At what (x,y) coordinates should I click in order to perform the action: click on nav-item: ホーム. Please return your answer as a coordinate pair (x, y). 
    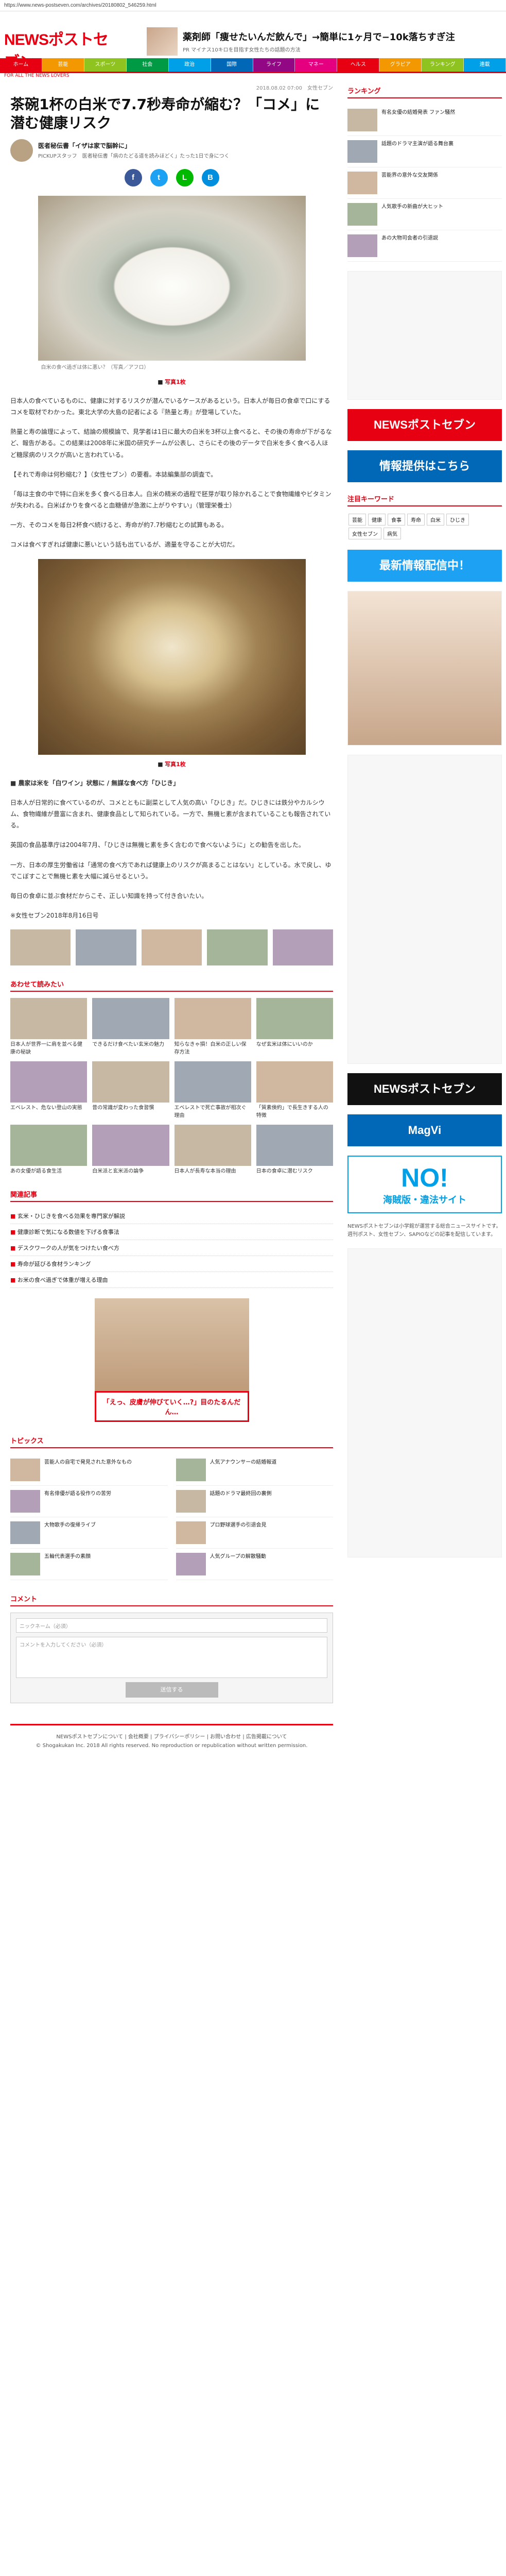
    Looking at the image, I should click on (21, 65).